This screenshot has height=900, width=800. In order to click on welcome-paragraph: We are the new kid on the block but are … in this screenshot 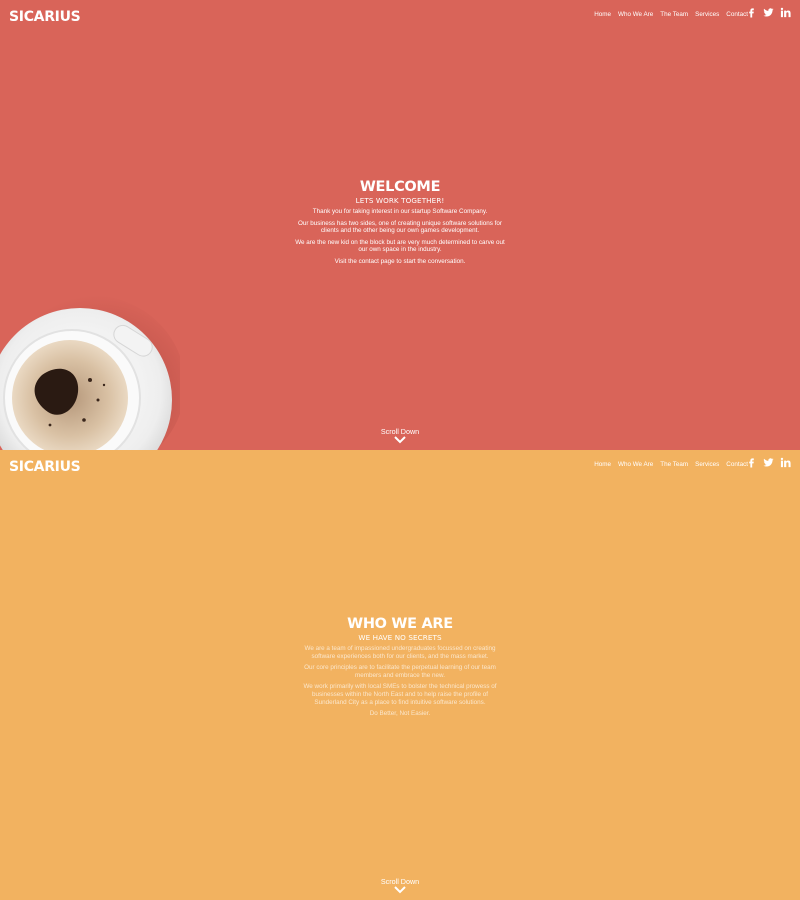, I will do `click(400, 246)`.